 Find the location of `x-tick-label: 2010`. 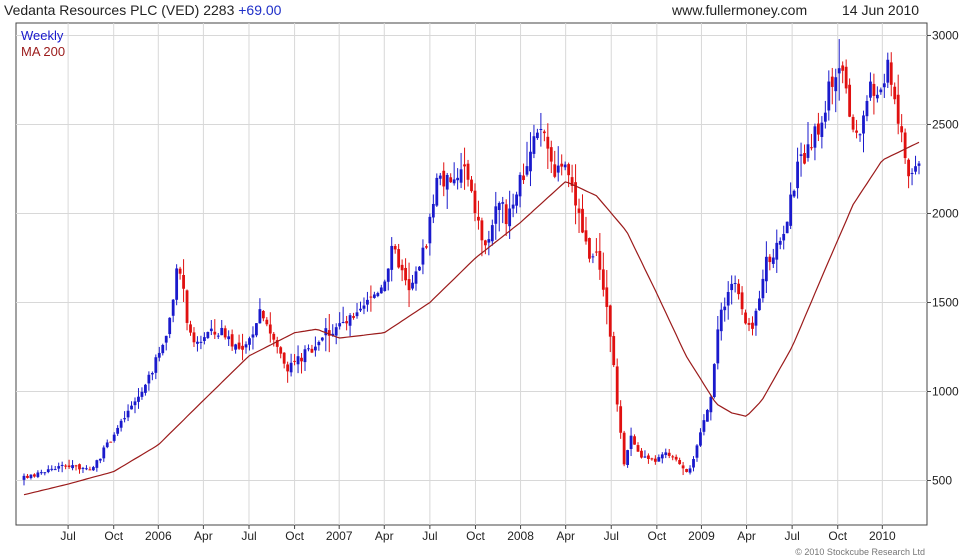

x-tick-label: 2010 is located at coordinates (882, 536).